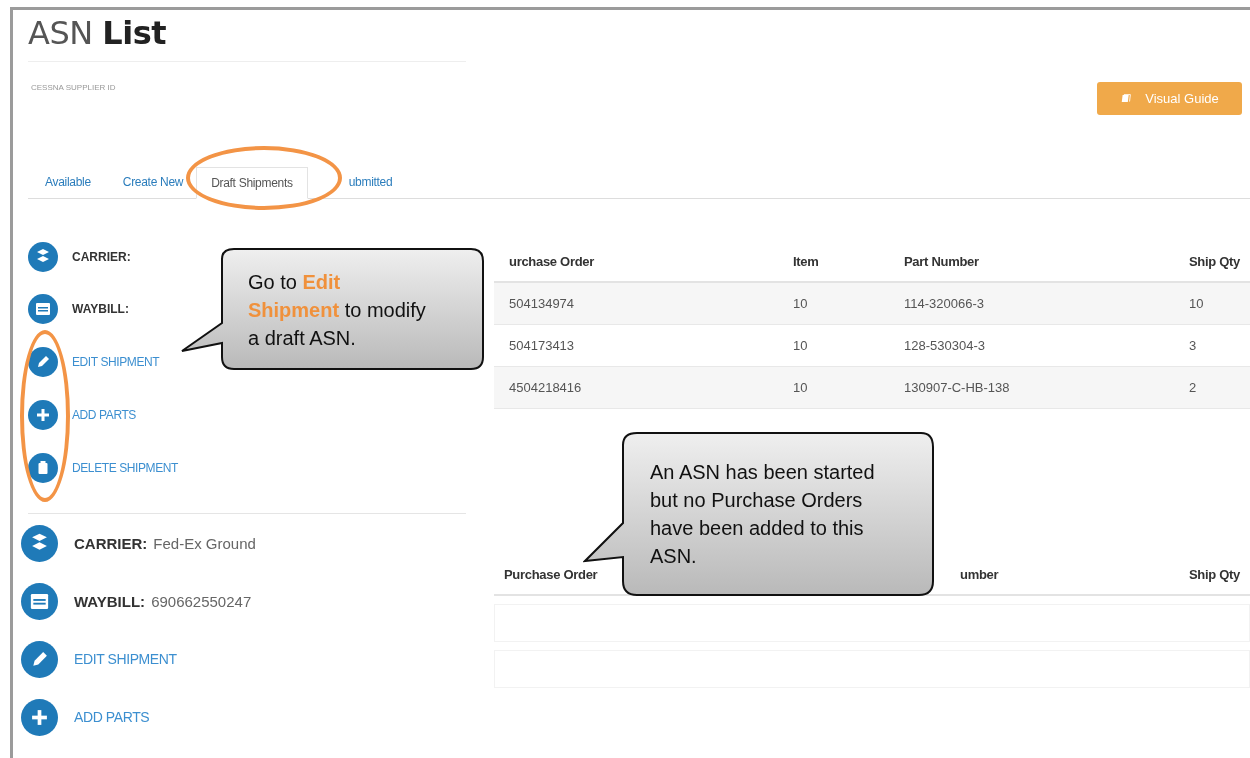  Describe the element at coordinates (125, 467) in the screenshot. I see `action-link: DELETE SHIPMENT` at that location.